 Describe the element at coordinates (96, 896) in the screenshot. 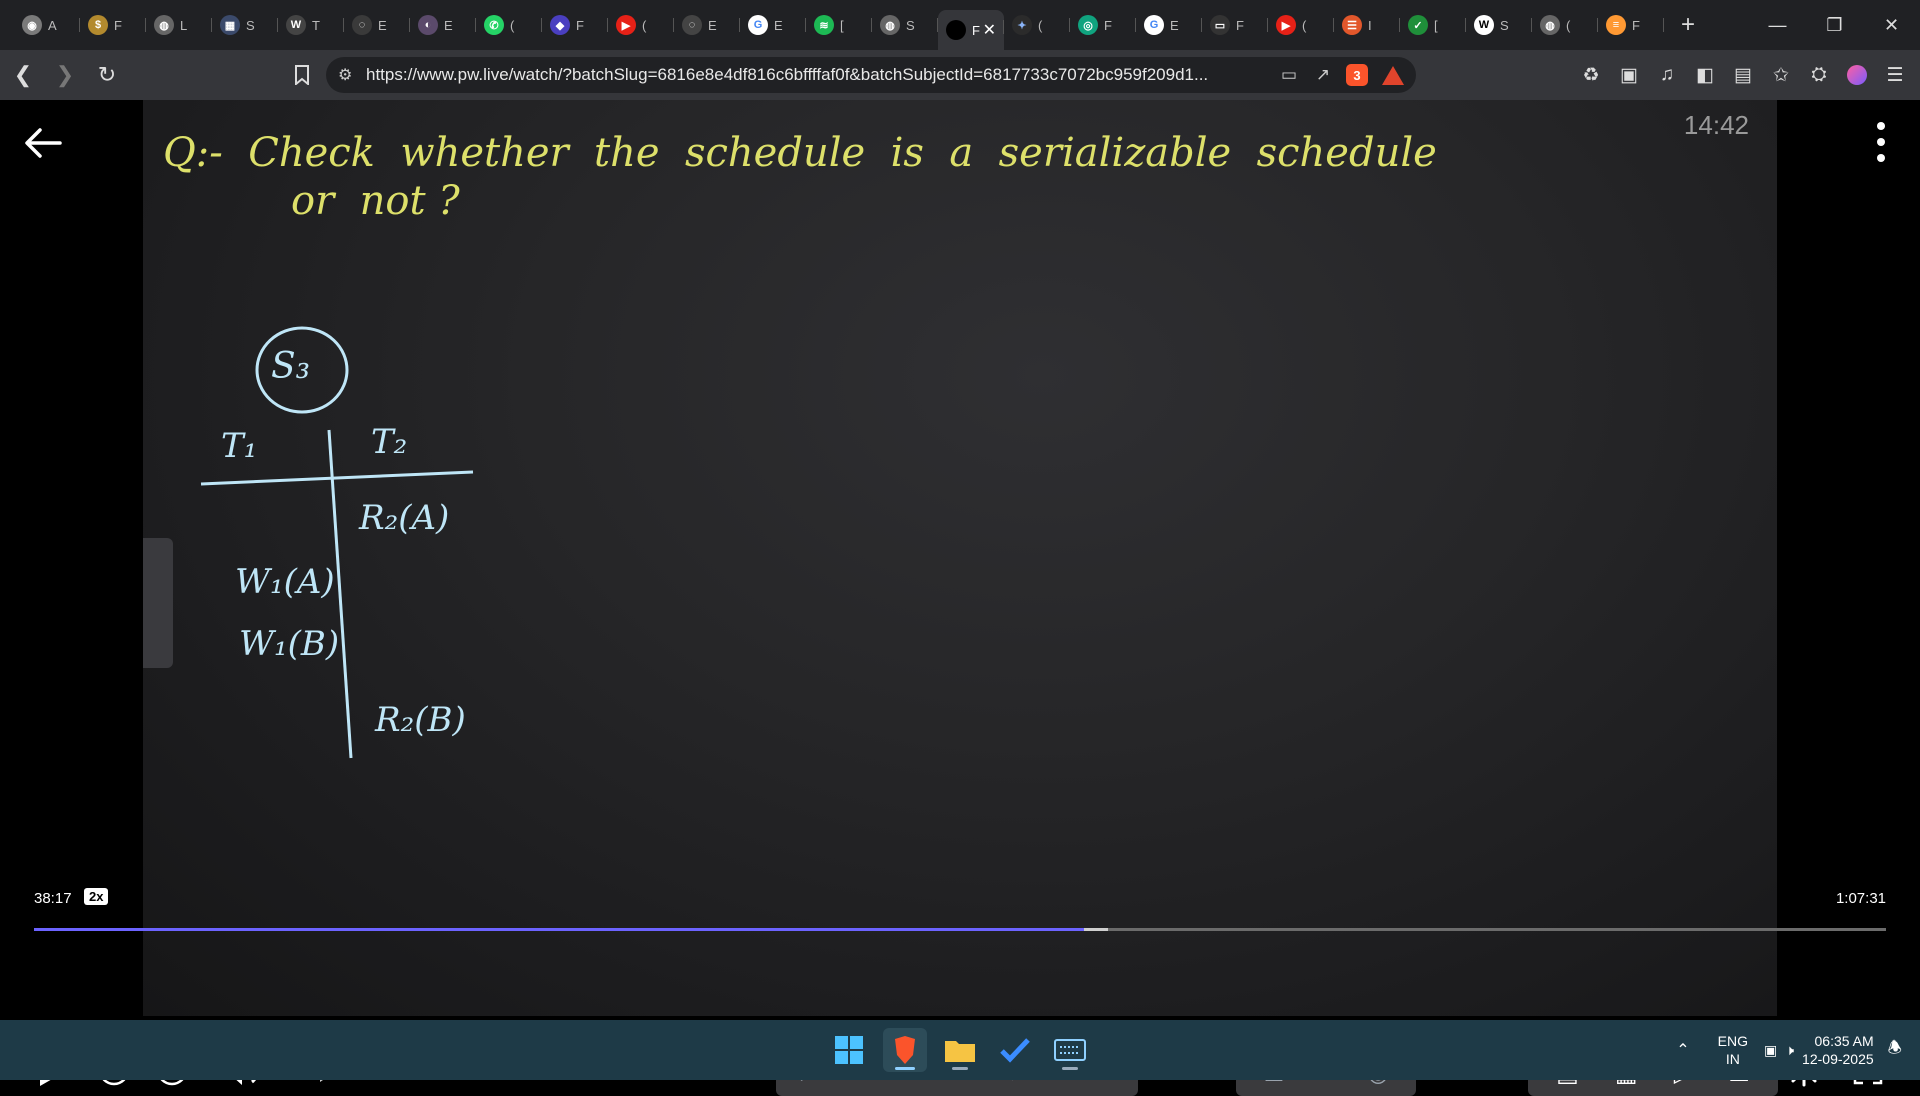

I see `speed-badge: 2x` at that location.